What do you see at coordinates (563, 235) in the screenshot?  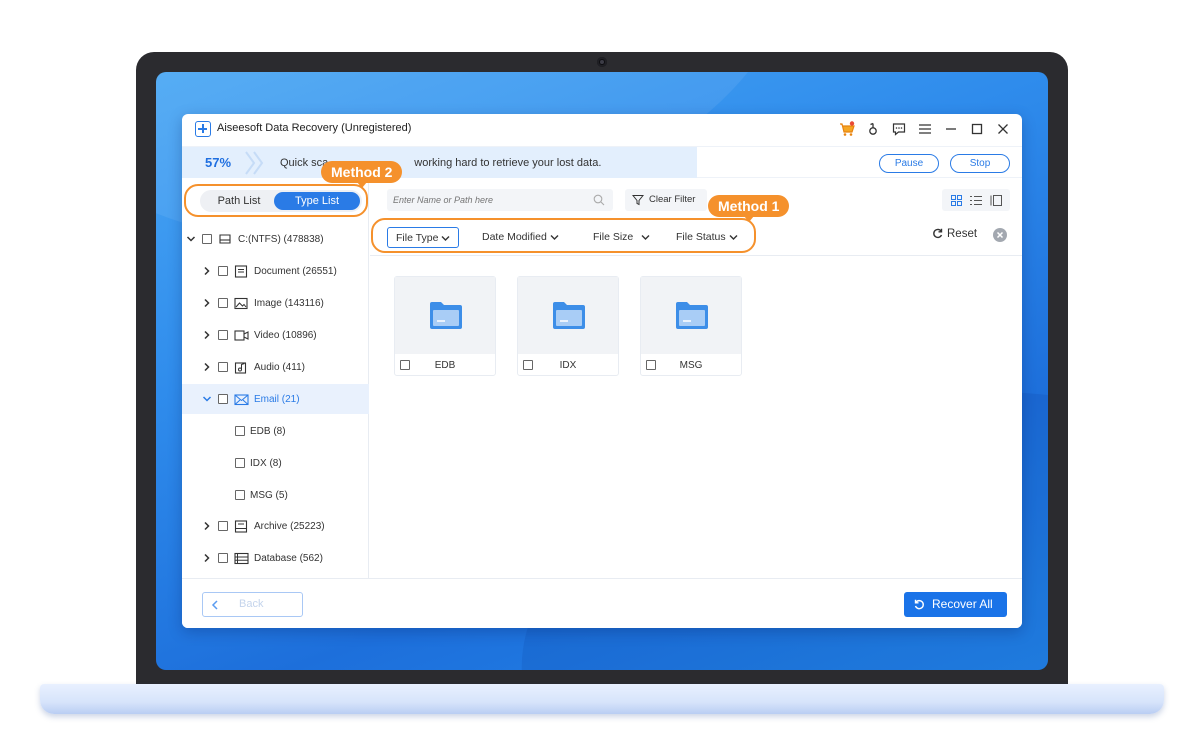 I see `method1-highlight` at bounding box center [563, 235].